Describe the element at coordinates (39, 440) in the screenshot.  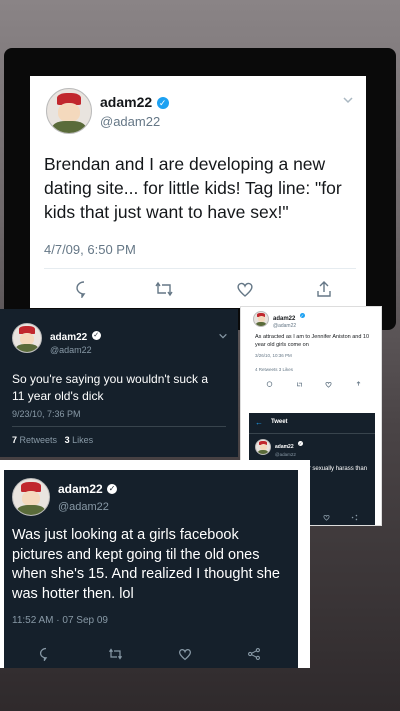
I see `retweets-label: Retweets` at that location.